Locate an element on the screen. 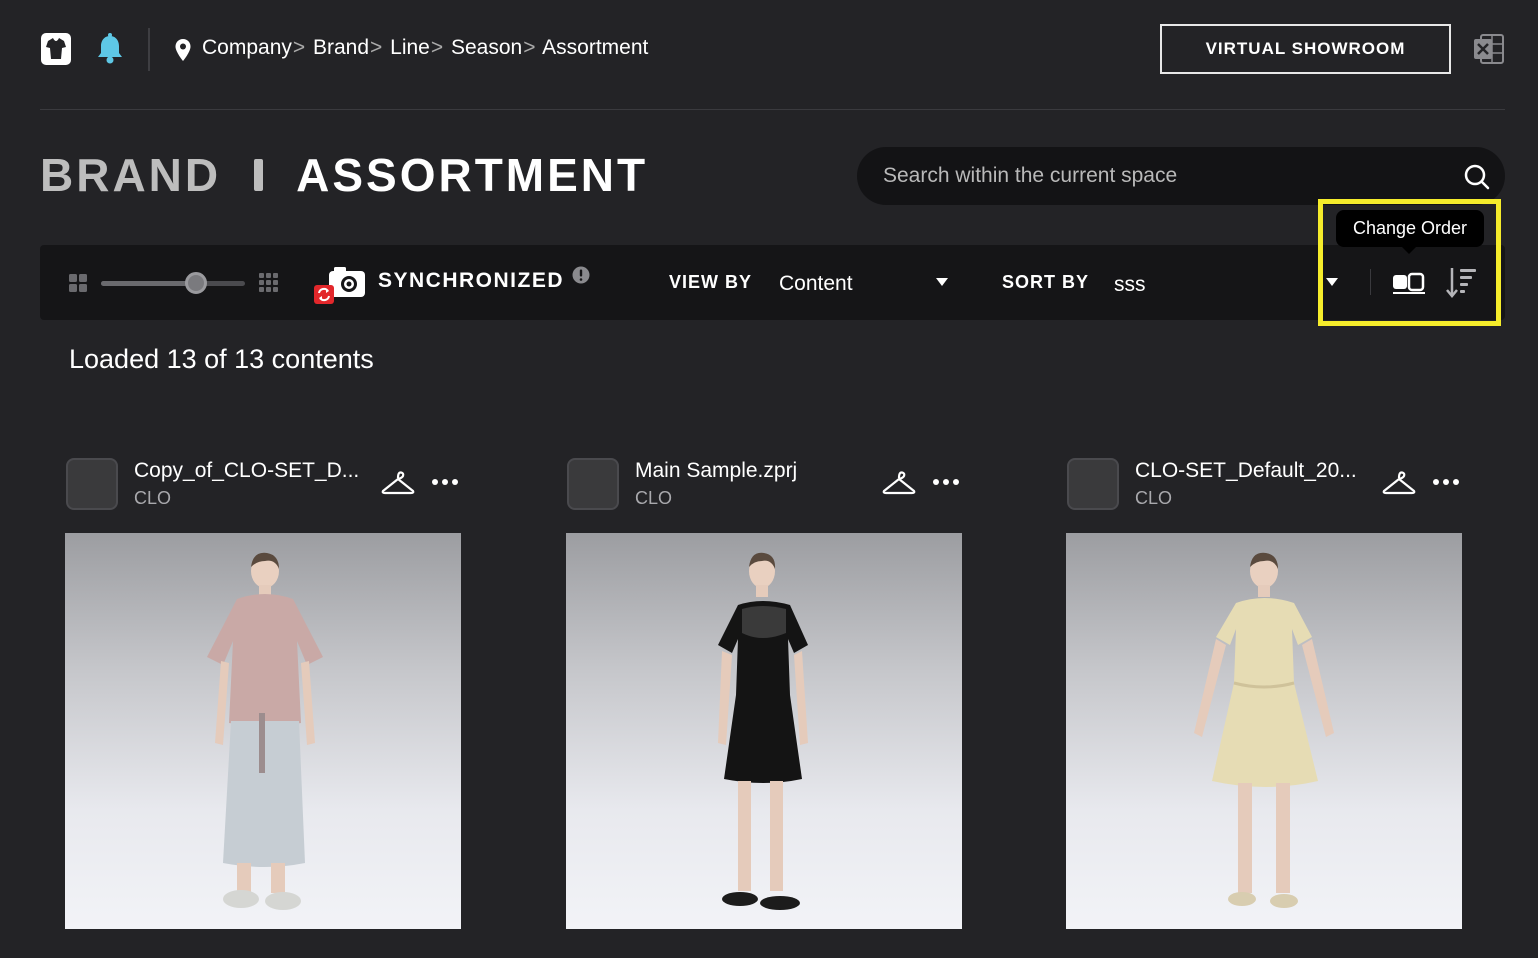  title-divider is located at coordinates (259, 175).